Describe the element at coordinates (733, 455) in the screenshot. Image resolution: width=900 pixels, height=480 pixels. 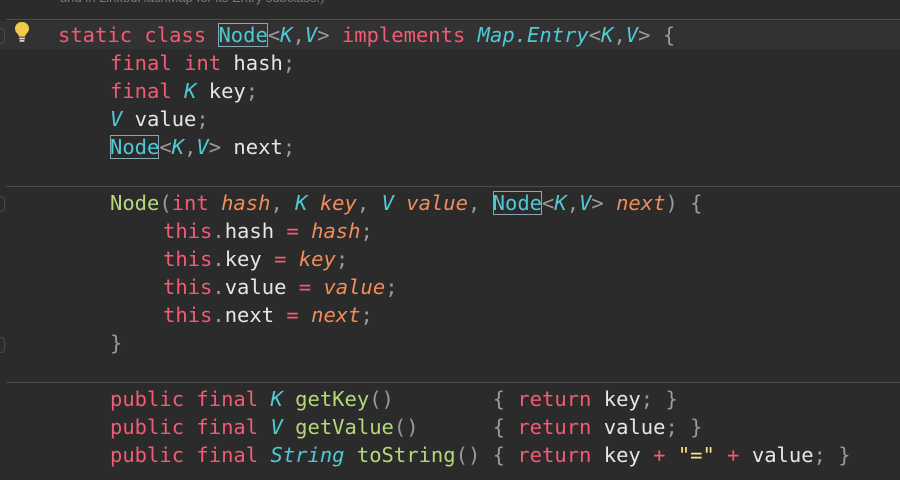
I see `code-token: +` at that location.